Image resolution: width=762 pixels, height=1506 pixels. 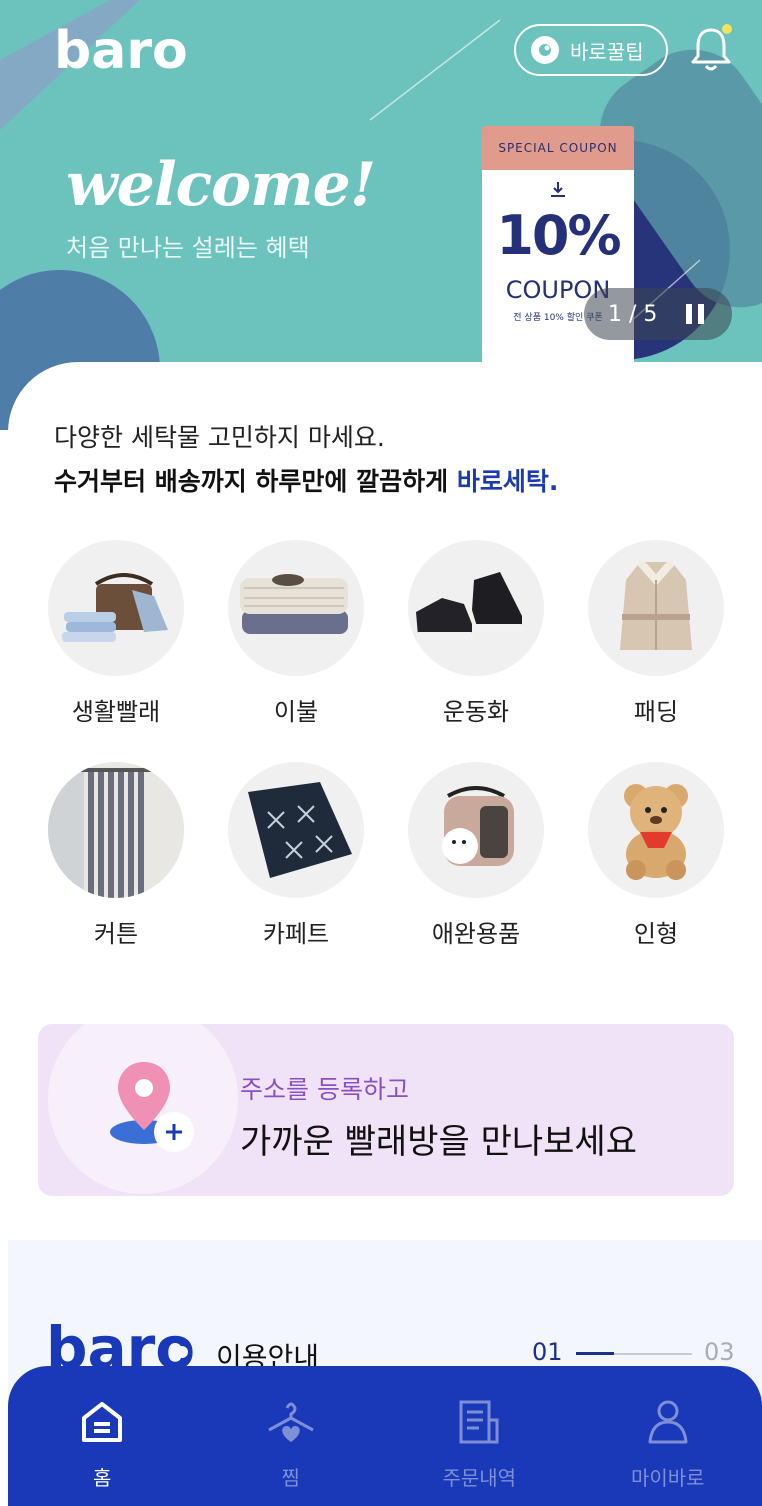 What do you see at coordinates (668, 1422) in the screenshot?
I see `person-icon` at bounding box center [668, 1422].